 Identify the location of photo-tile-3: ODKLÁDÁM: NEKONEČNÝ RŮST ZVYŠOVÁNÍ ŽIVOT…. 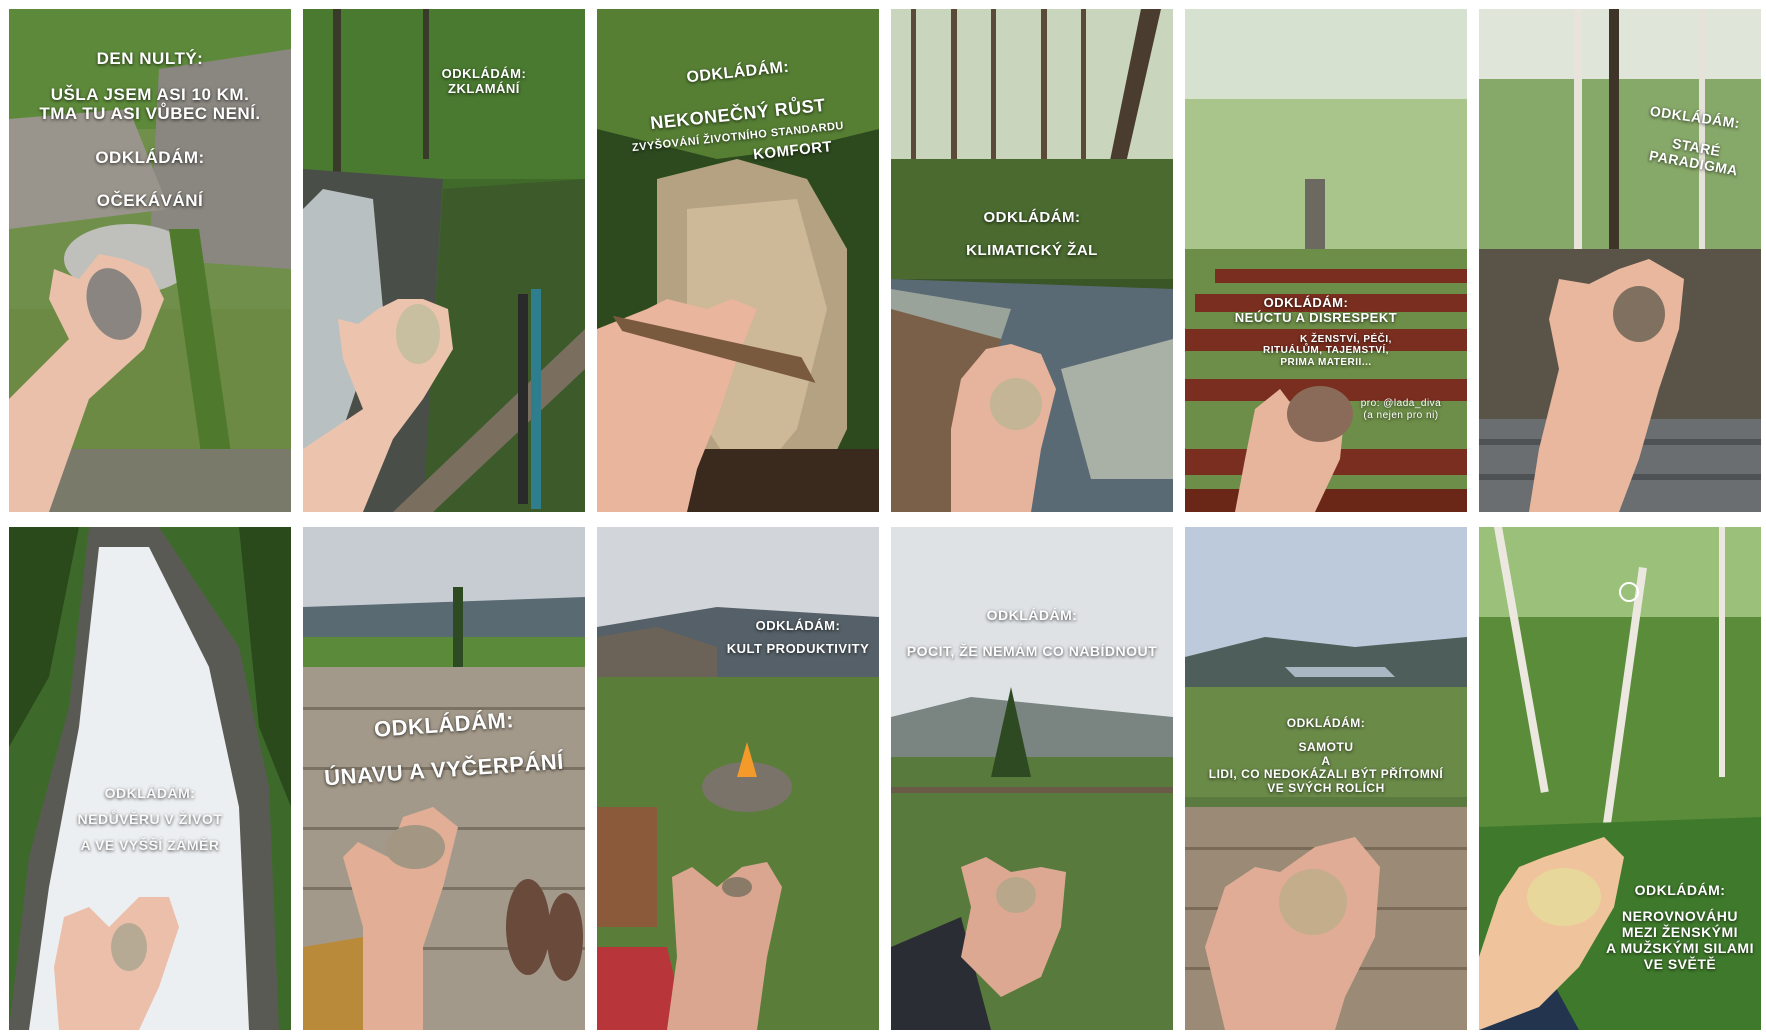
(738, 260).